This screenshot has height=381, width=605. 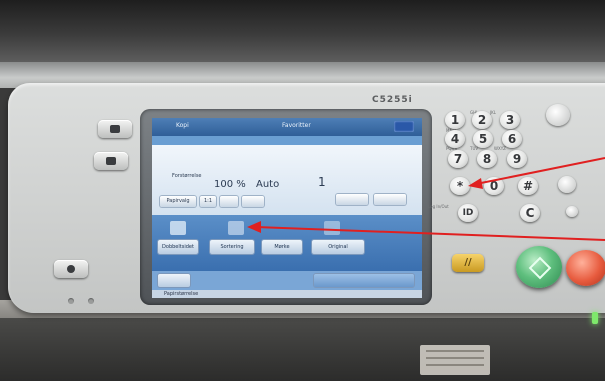 I want to click on arrow-head-keypad, so click(x=475, y=183).